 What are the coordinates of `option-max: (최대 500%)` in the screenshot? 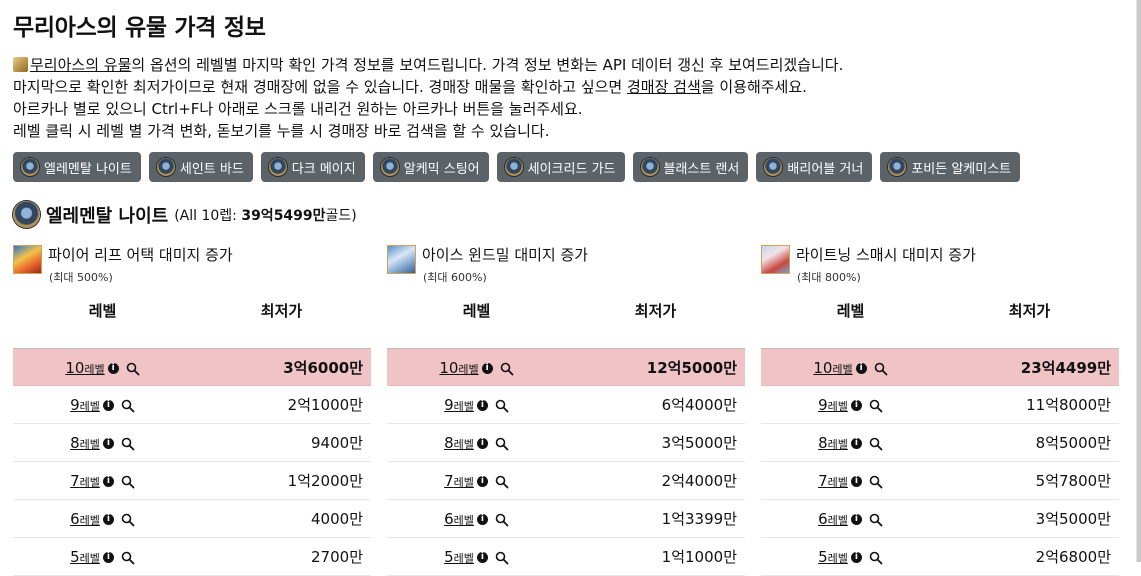 It's located at (81, 277).